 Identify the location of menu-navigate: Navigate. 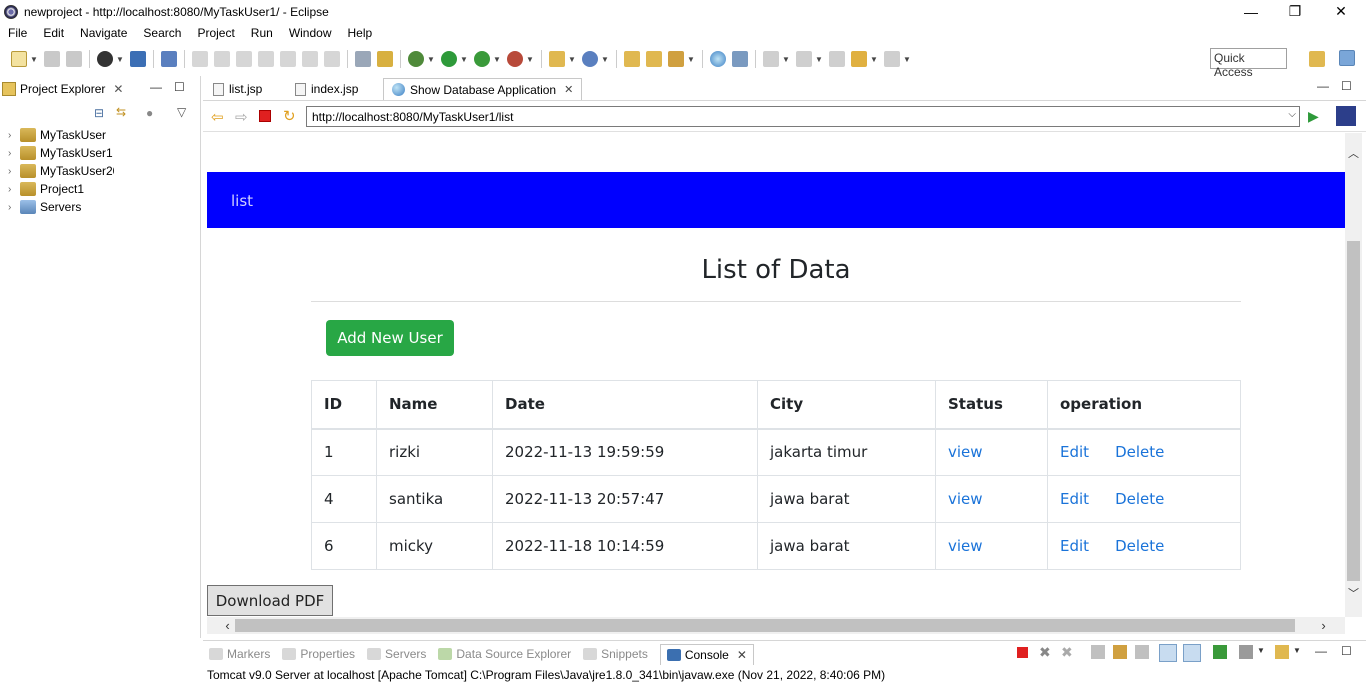
(103, 33).